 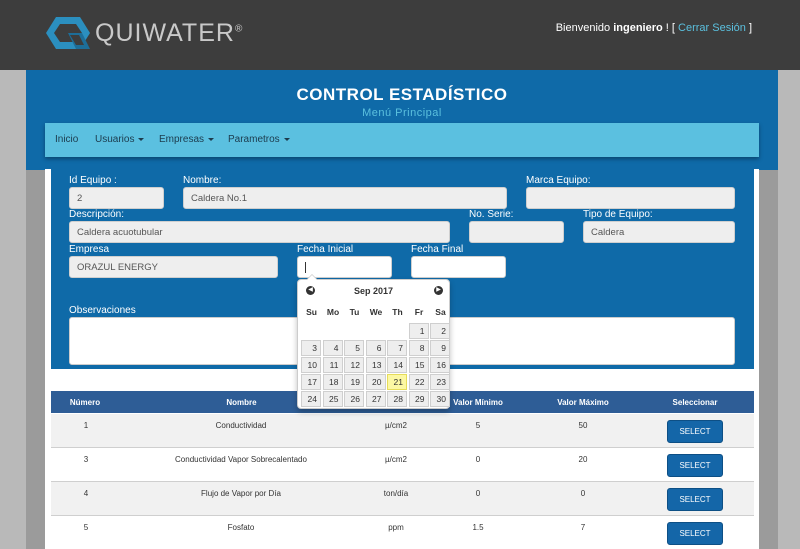 I want to click on text-cursor, so click(x=305, y=267).